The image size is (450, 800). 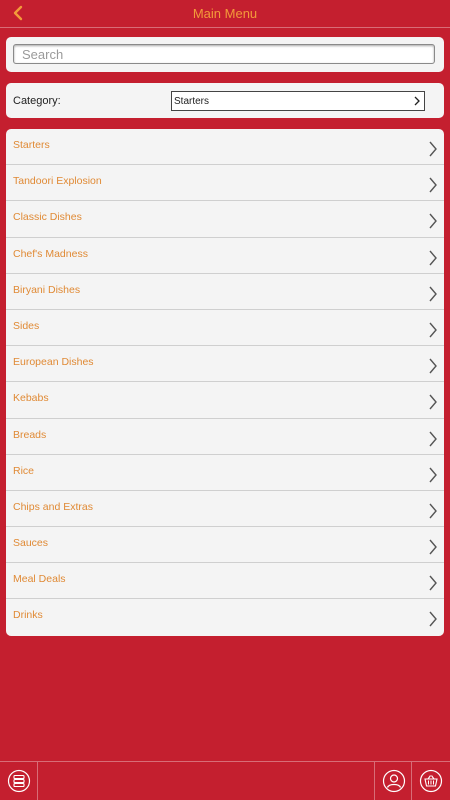 I want to click on menu-category-item: Sides, so click(x=225, y=328).